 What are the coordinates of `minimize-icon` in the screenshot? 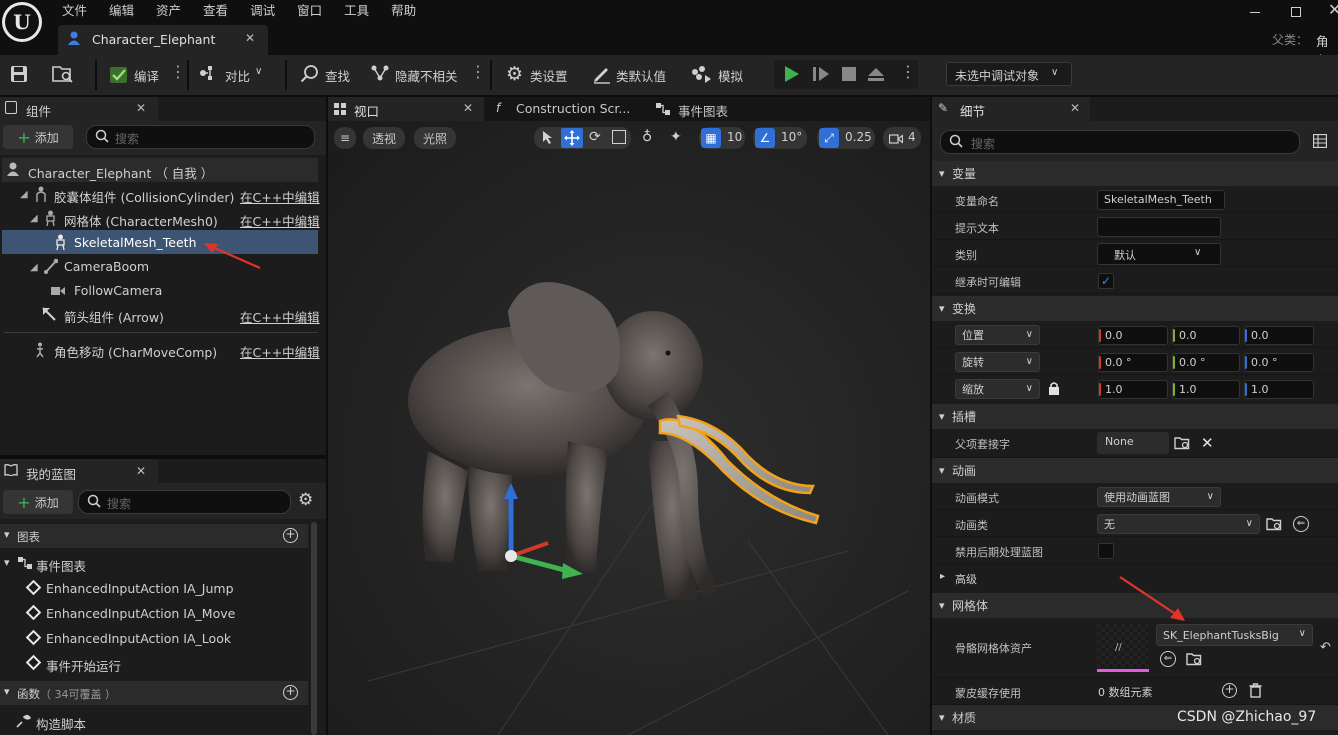 It's located at (1255, 12).